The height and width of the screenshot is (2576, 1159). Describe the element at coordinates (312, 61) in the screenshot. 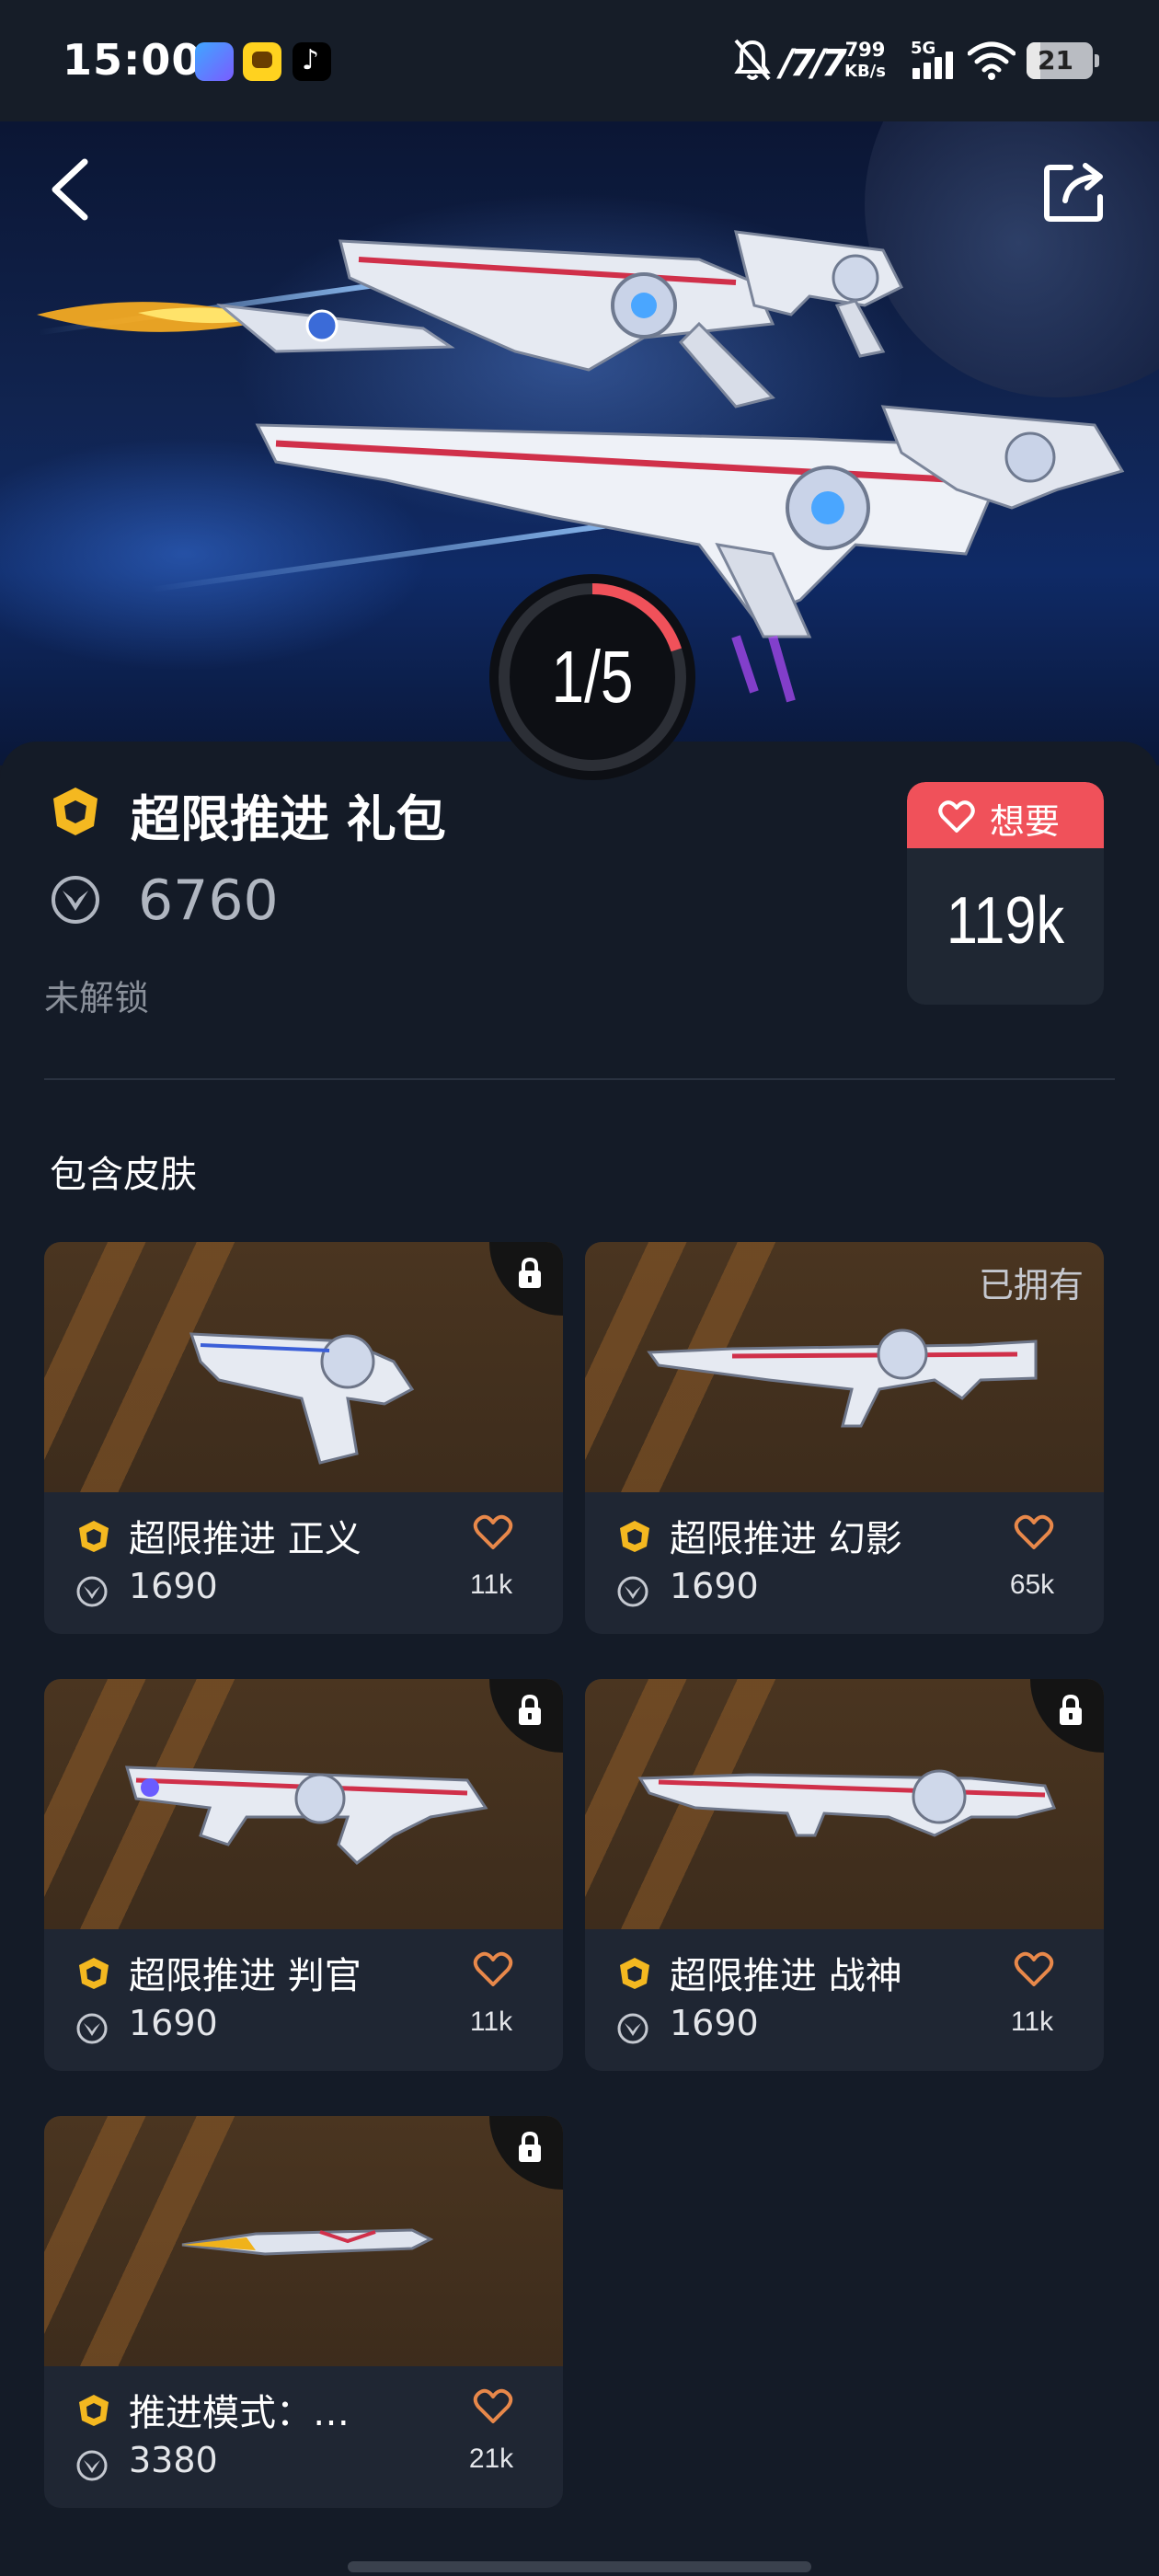

I see `tiktok-icon` at that location.